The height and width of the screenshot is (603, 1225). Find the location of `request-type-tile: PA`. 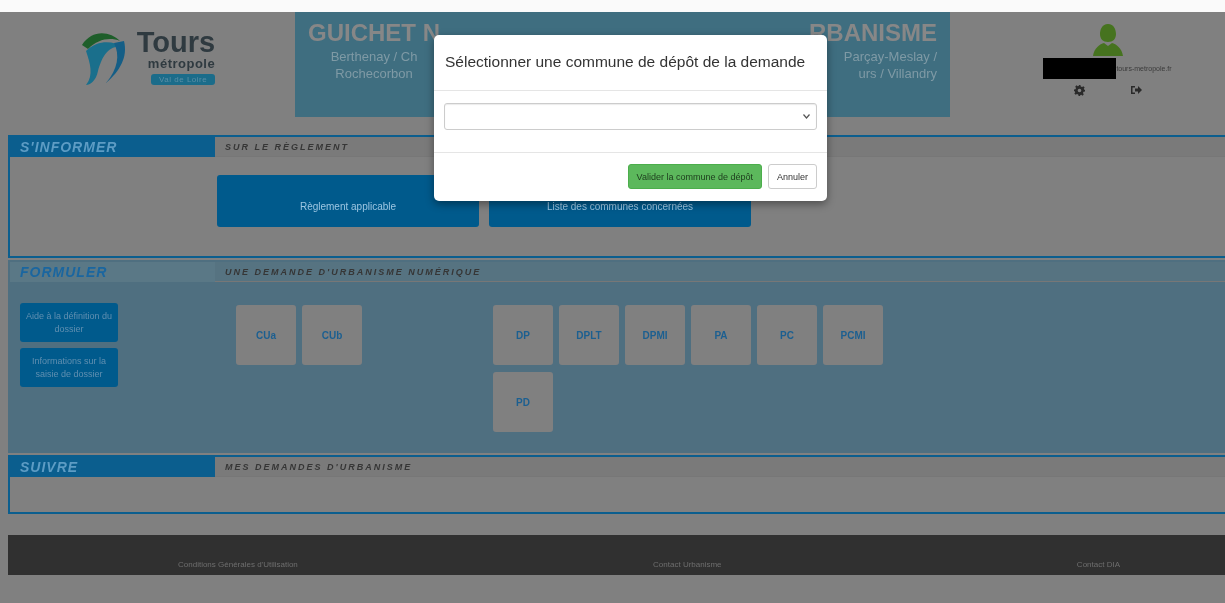

request-type-tile: PA is located at coordinates (721, 335).